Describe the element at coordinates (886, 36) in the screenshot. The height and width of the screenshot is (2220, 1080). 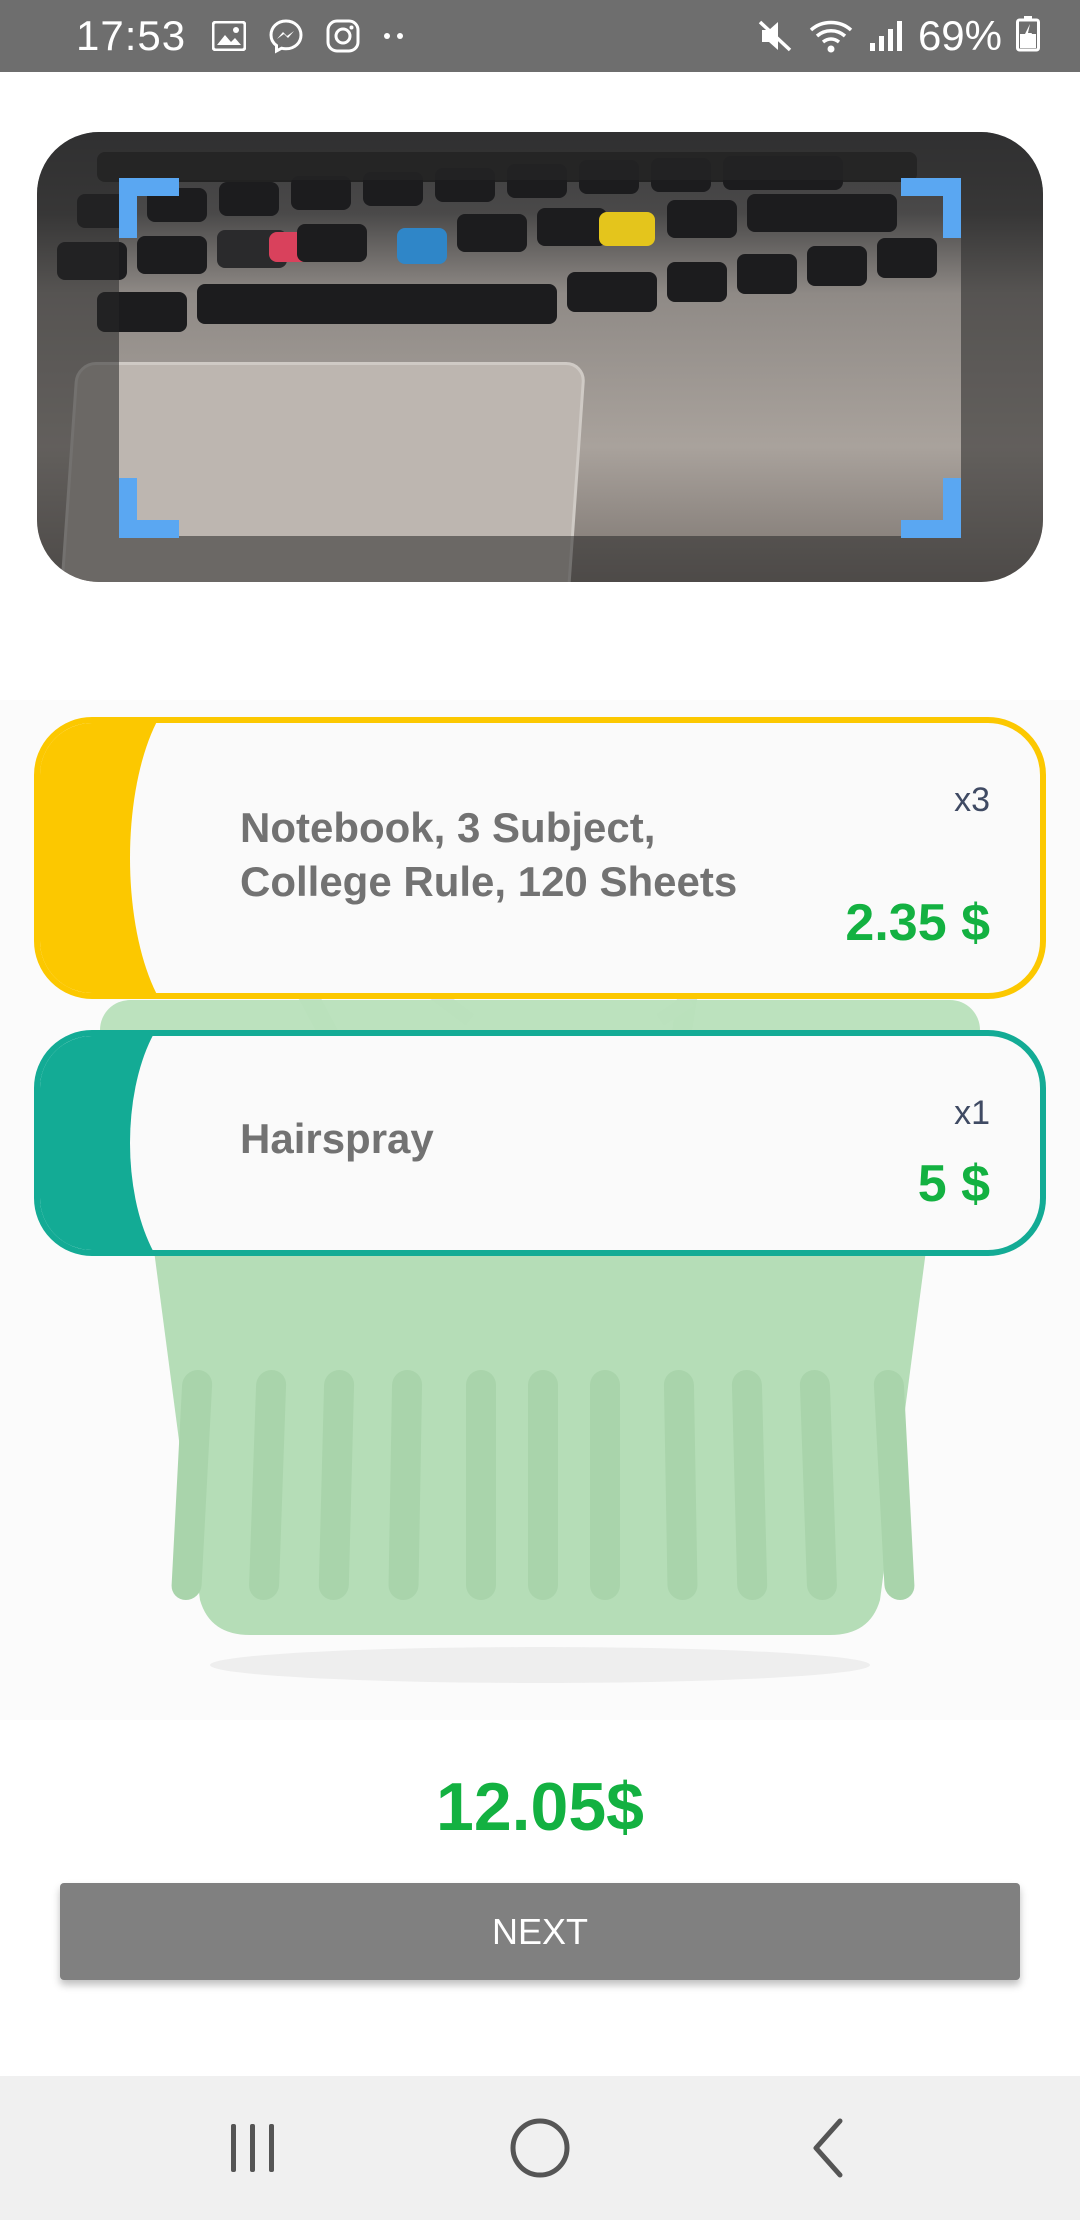
I see `signal-icon` at that location.